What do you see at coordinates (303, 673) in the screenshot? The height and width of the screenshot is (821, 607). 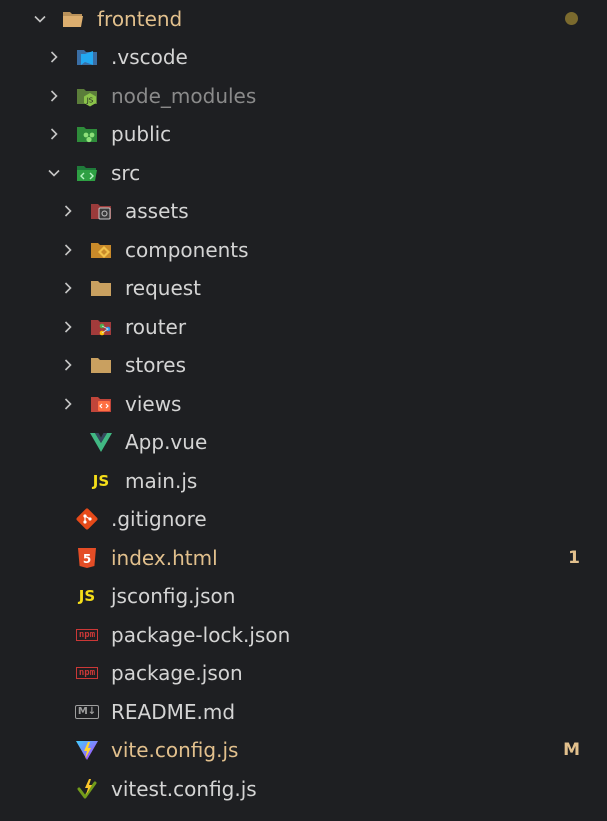 I see `tree-item-package: npm package.json` at bounding box center [303, 673].